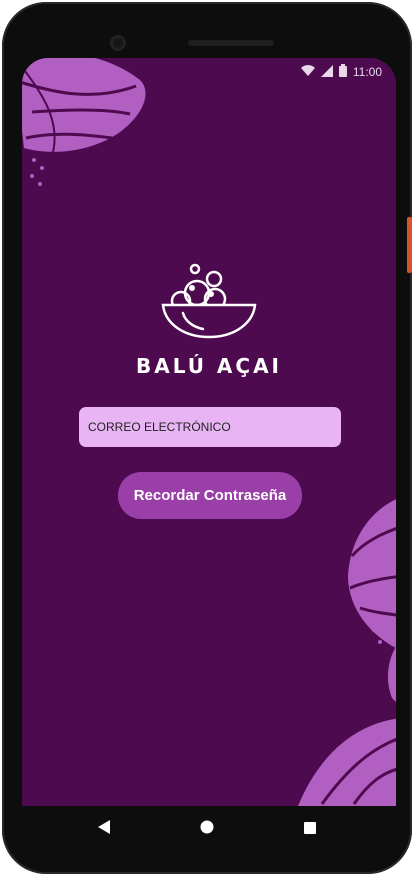 The width and height of the screenshot is (416, 878). Describe the element at coordinates (367, 72) in the screenshot. I see `status-time: 11:00` at that location.